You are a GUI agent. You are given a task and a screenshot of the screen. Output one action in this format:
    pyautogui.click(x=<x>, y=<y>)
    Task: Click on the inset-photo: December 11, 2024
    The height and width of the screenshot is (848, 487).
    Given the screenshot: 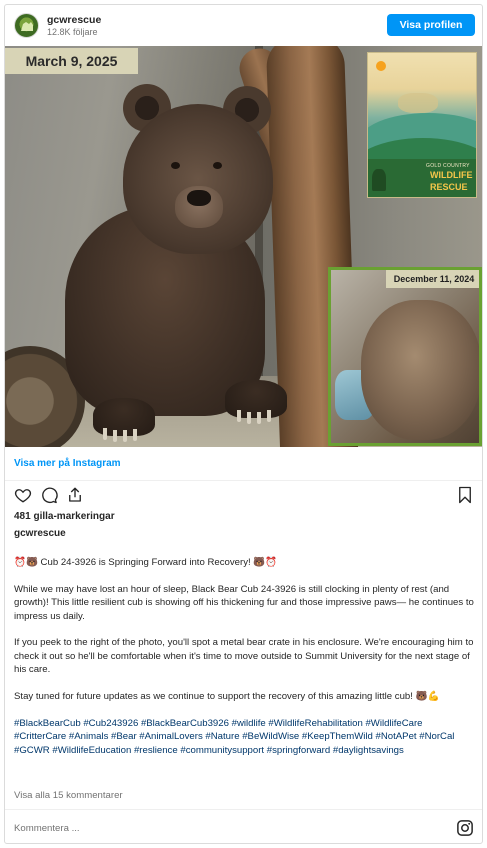 What is the action you would take?
    pyautogui.click(x=405, y=356)
    